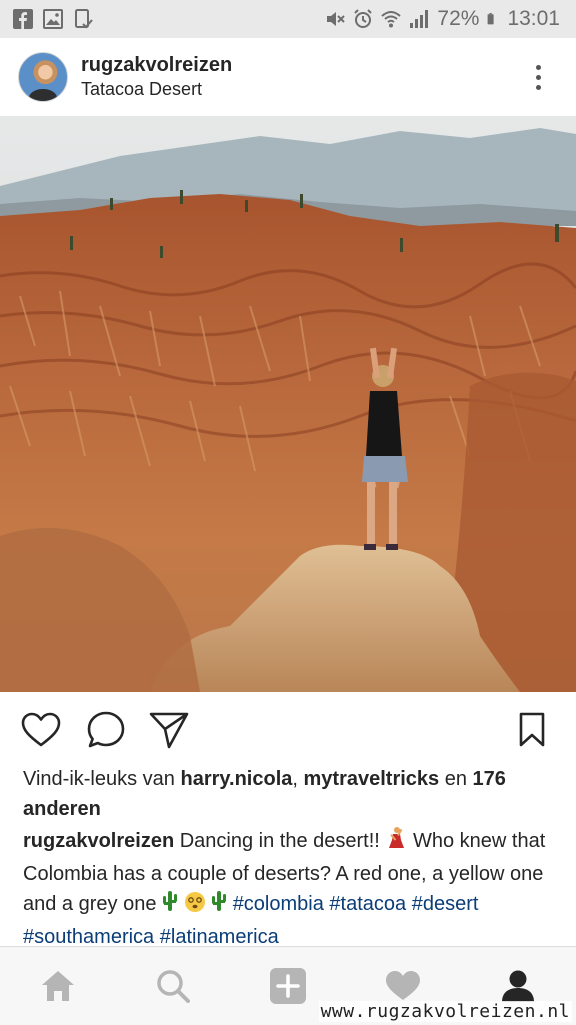 The image size is (576, 1025). What do you see at coordinates (98, 841) in the screenshot?
I see `caption-username: rugzakvolreizen` at bounding box center [98, 841].